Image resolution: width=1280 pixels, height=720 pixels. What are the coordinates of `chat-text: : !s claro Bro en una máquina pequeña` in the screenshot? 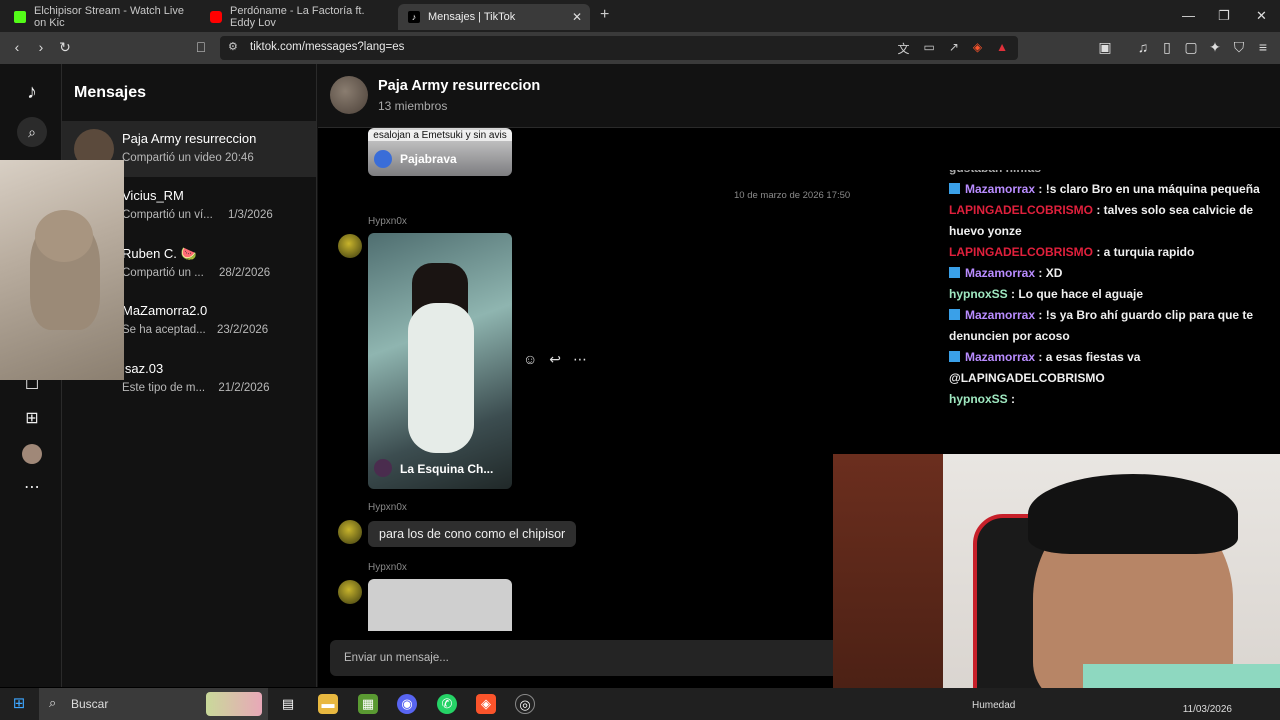 It's located at (1147, 189).